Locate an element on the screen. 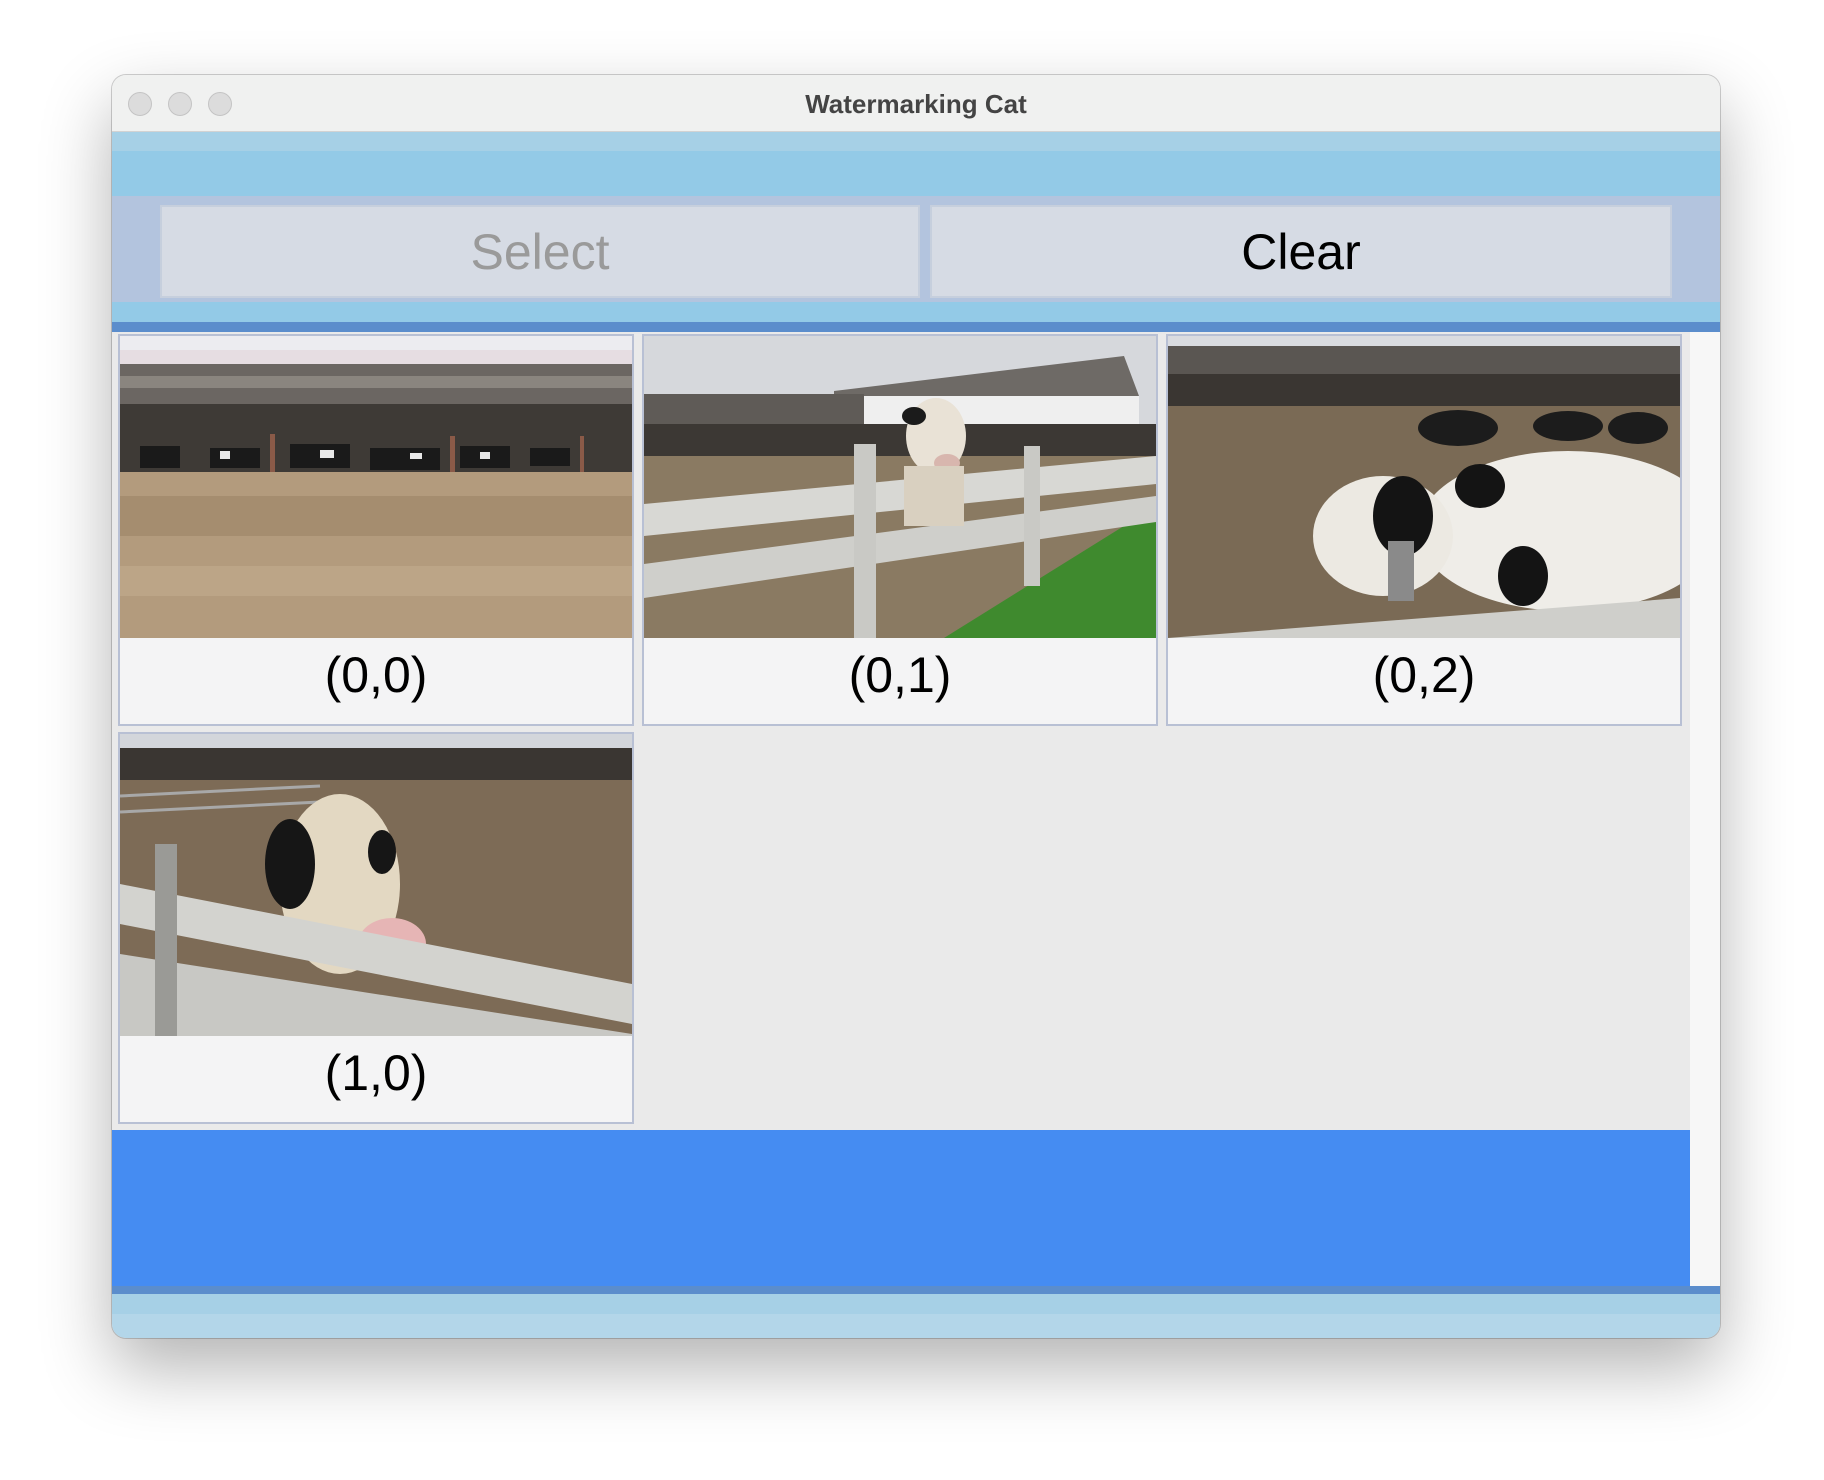 The image size is (1824, 1480). cell-caption: (0,2) is located at coordinates (1424, 675).